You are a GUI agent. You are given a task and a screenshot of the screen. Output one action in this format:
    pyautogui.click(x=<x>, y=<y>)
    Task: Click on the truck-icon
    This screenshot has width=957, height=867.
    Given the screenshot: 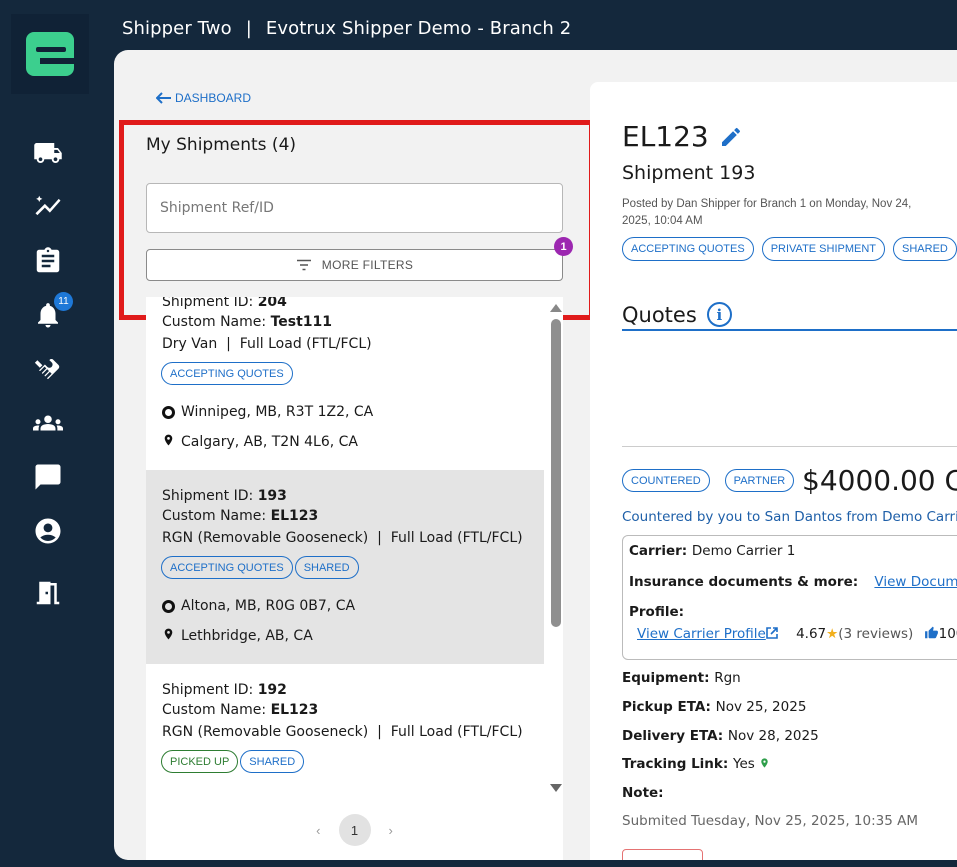 What is the action you would take?
    pyautogui.click(x=48, y=153)
    